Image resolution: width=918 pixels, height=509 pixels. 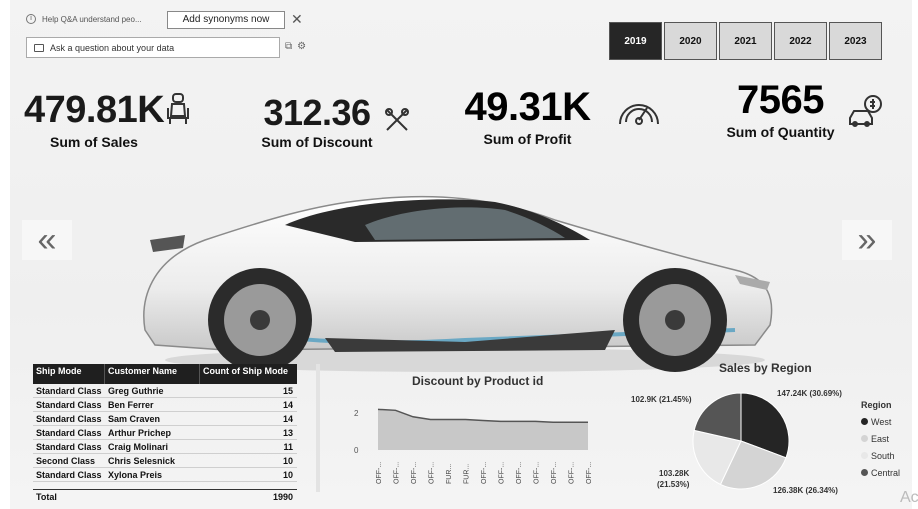 I want to click on header-count-ship-mode: Count of Ship Mode, so click(x=248, y=374).